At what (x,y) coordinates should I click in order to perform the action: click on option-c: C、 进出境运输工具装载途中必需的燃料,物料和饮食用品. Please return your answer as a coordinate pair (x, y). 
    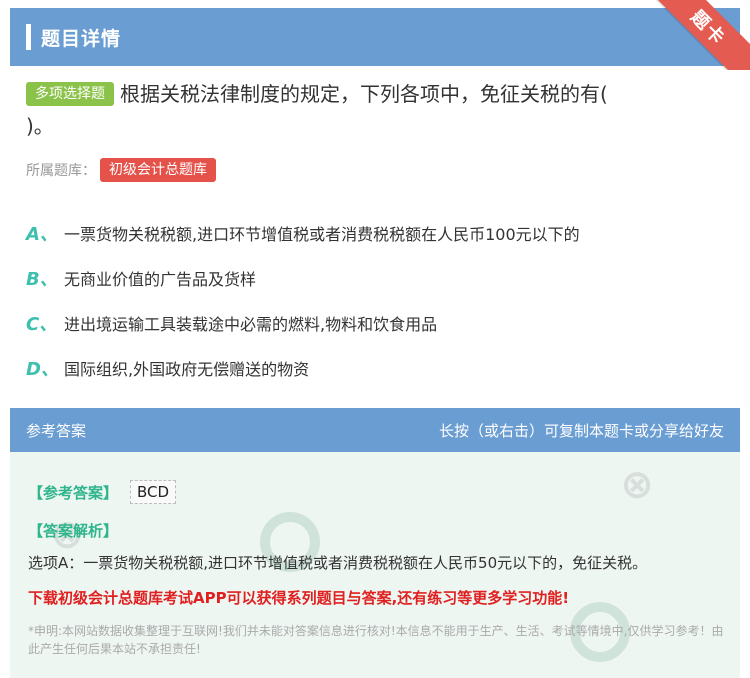
    Looking at the image, I should click on (376, 322).